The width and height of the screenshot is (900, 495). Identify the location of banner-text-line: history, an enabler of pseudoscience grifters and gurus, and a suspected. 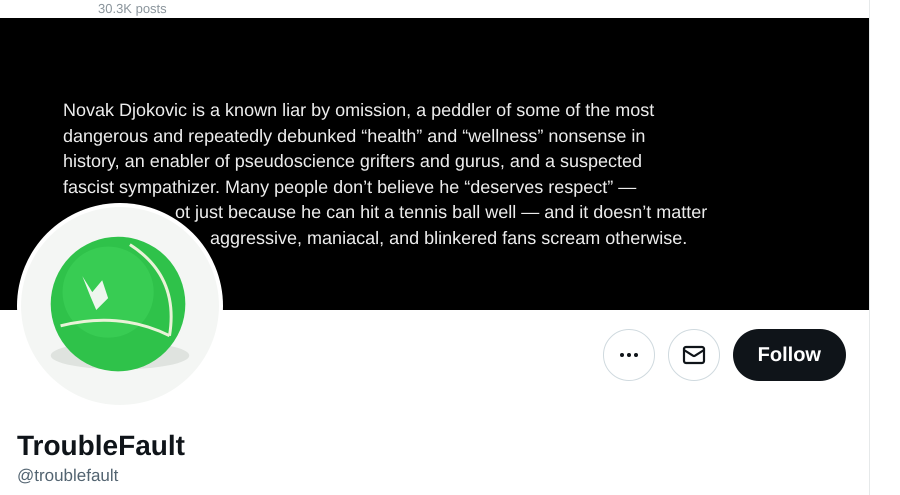
(352, 161).